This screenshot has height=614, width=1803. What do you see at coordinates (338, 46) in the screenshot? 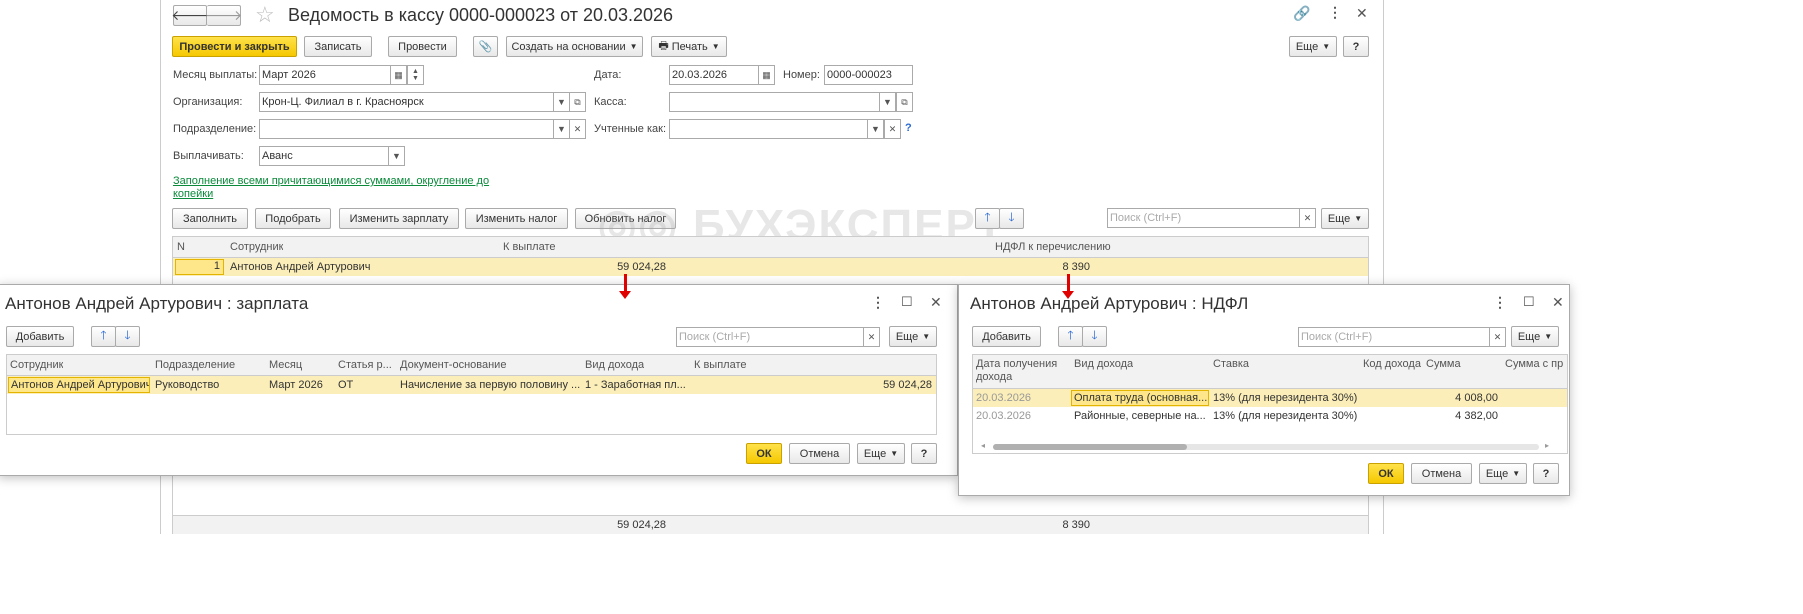
I see `save-button: Записать` at bounding box center [338, 46].